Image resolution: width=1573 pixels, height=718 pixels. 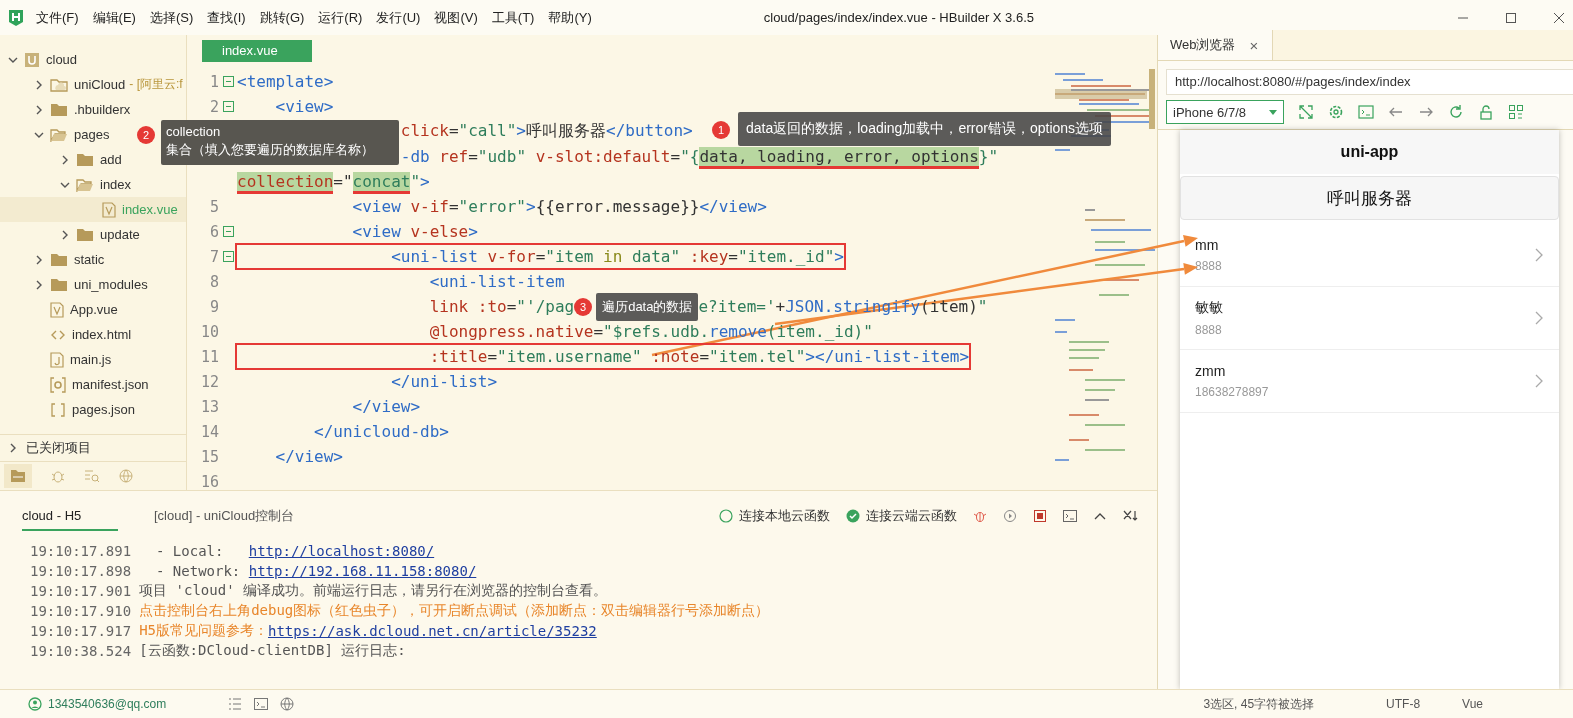 What do you see at coordinates (454, 611) in the screenshot?
I see `log-message: 点击控制台右上角debug图标（红色虫子），可开启断点调试（添加断点：双击编辑器行号添加断点）` at bounding box center [454, 611].